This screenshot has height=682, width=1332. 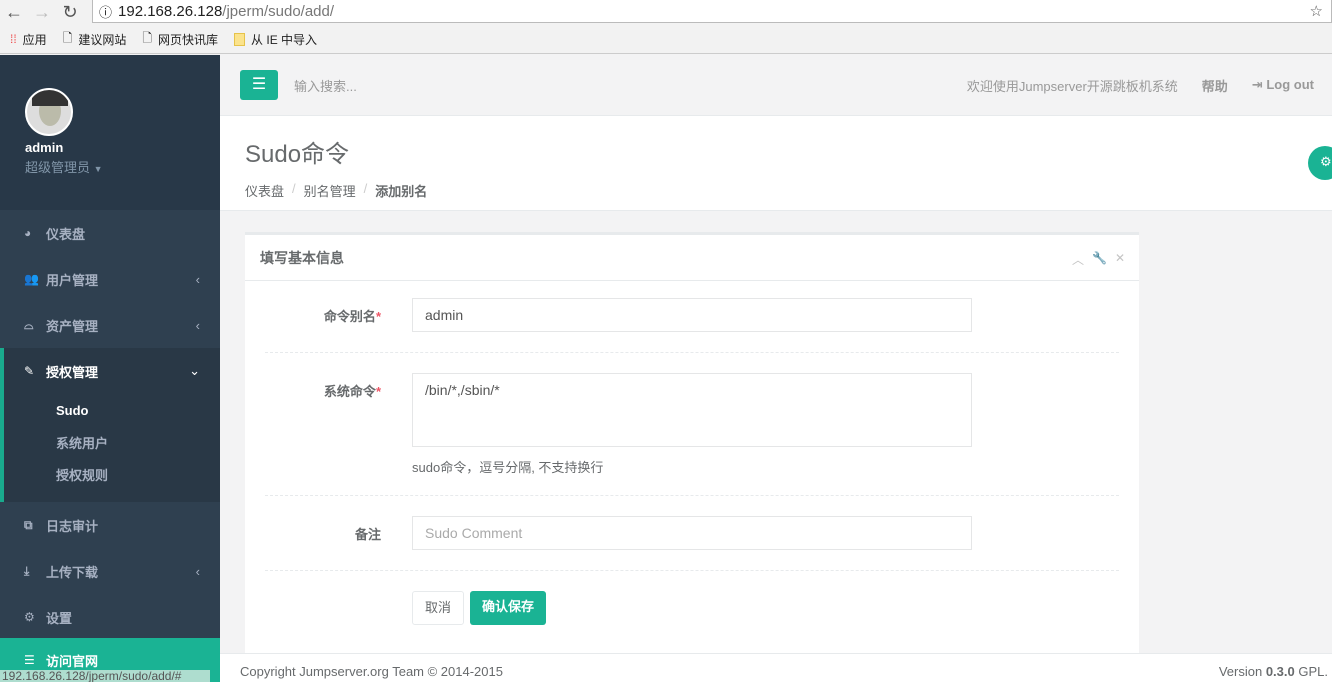 I want to click on command-help-text: sudo命令，逗号分隔, 不支持换行, so click(x=508, y=467).